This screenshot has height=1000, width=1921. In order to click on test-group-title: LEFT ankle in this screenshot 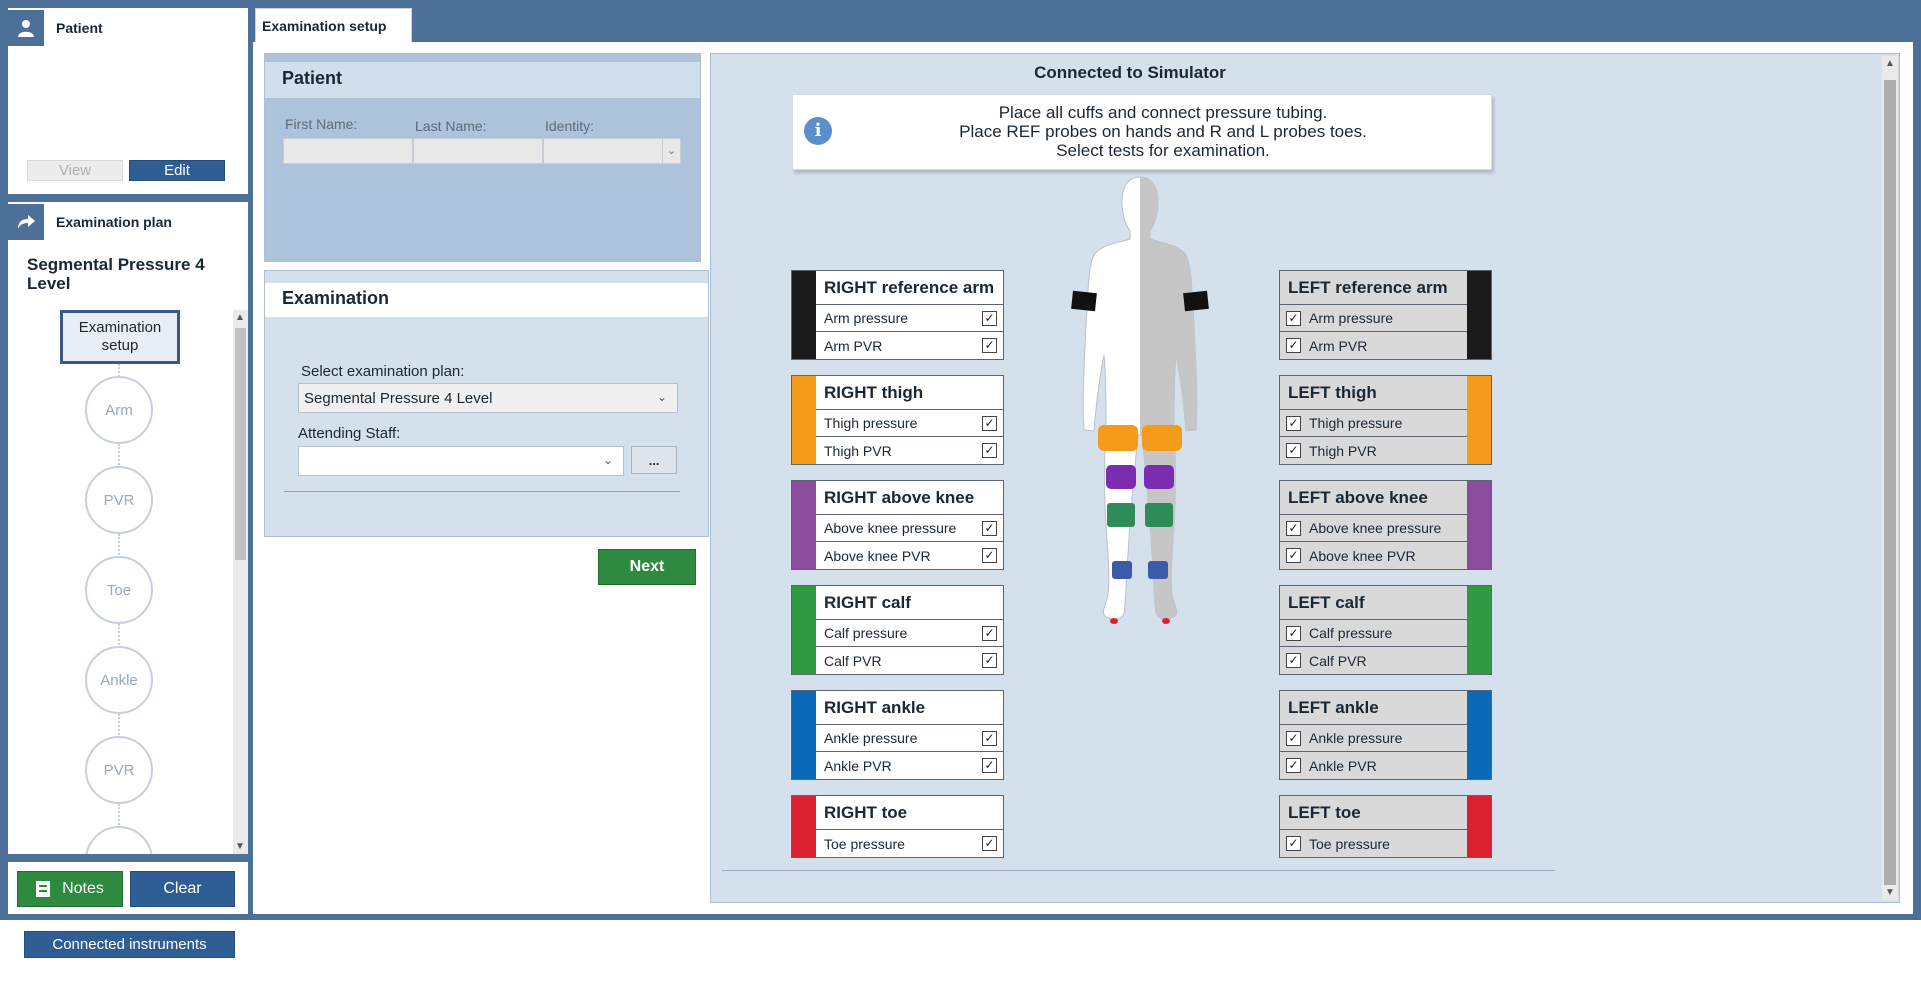, I will do `click(1373, 708)`.